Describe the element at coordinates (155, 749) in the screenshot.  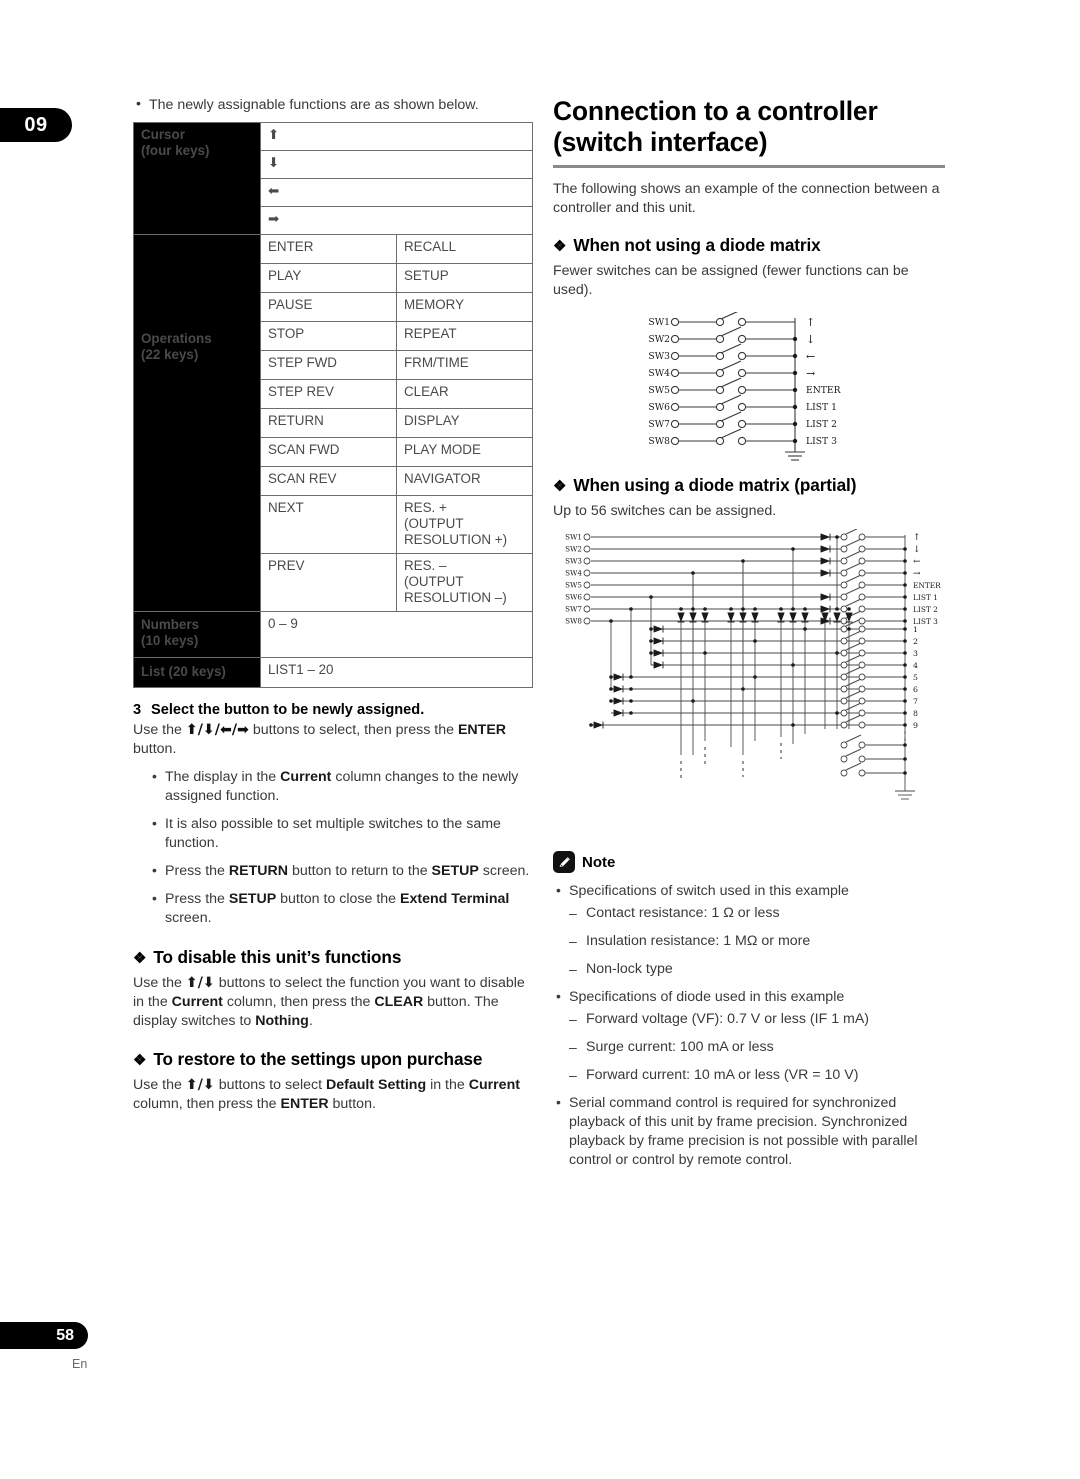
I see `step3-body-part3: button.` at that location.